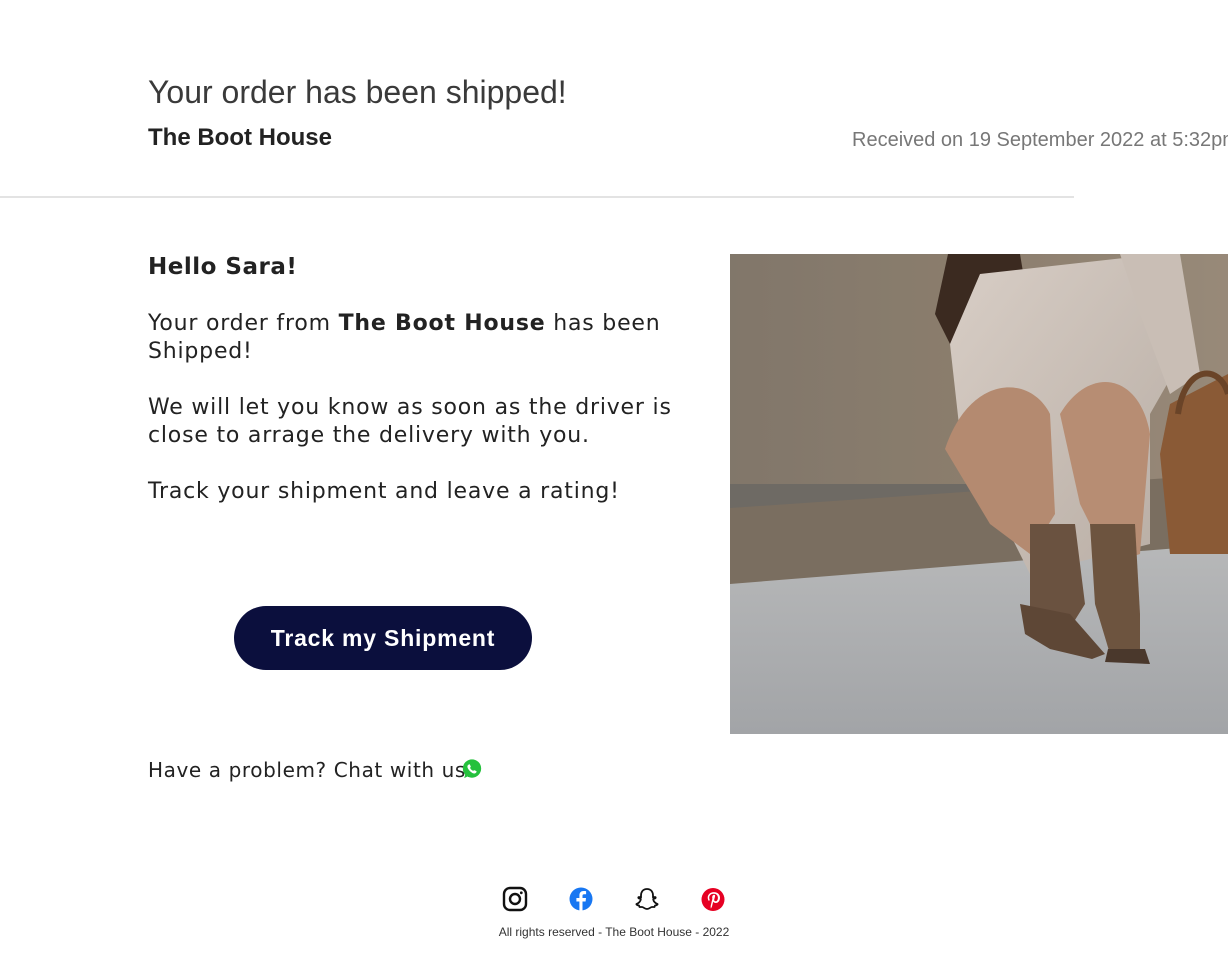 Image resolution: width=1228 pixels, height=958 pixels. Describe the element at coordinates (581, 899) in the screenshot. I see `facebook-icon` at that location.